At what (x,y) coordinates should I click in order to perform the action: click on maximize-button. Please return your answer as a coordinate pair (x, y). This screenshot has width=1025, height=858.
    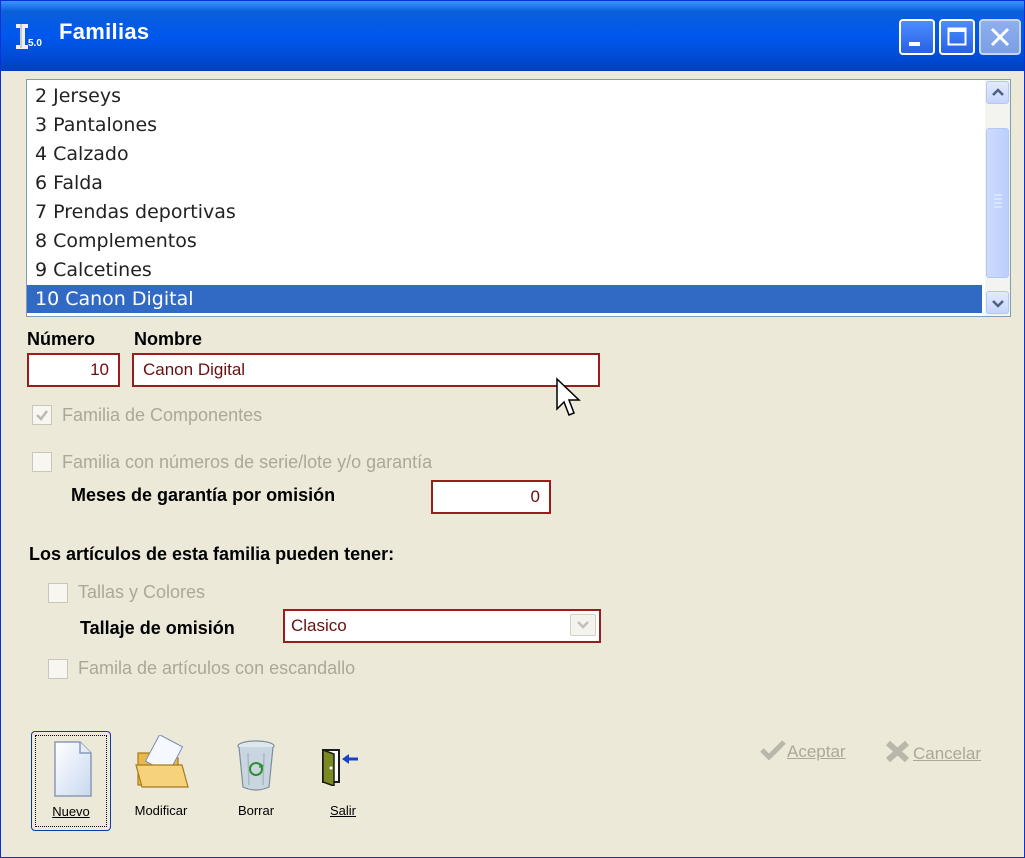
    Looking at the image, I should click on (957, 37).